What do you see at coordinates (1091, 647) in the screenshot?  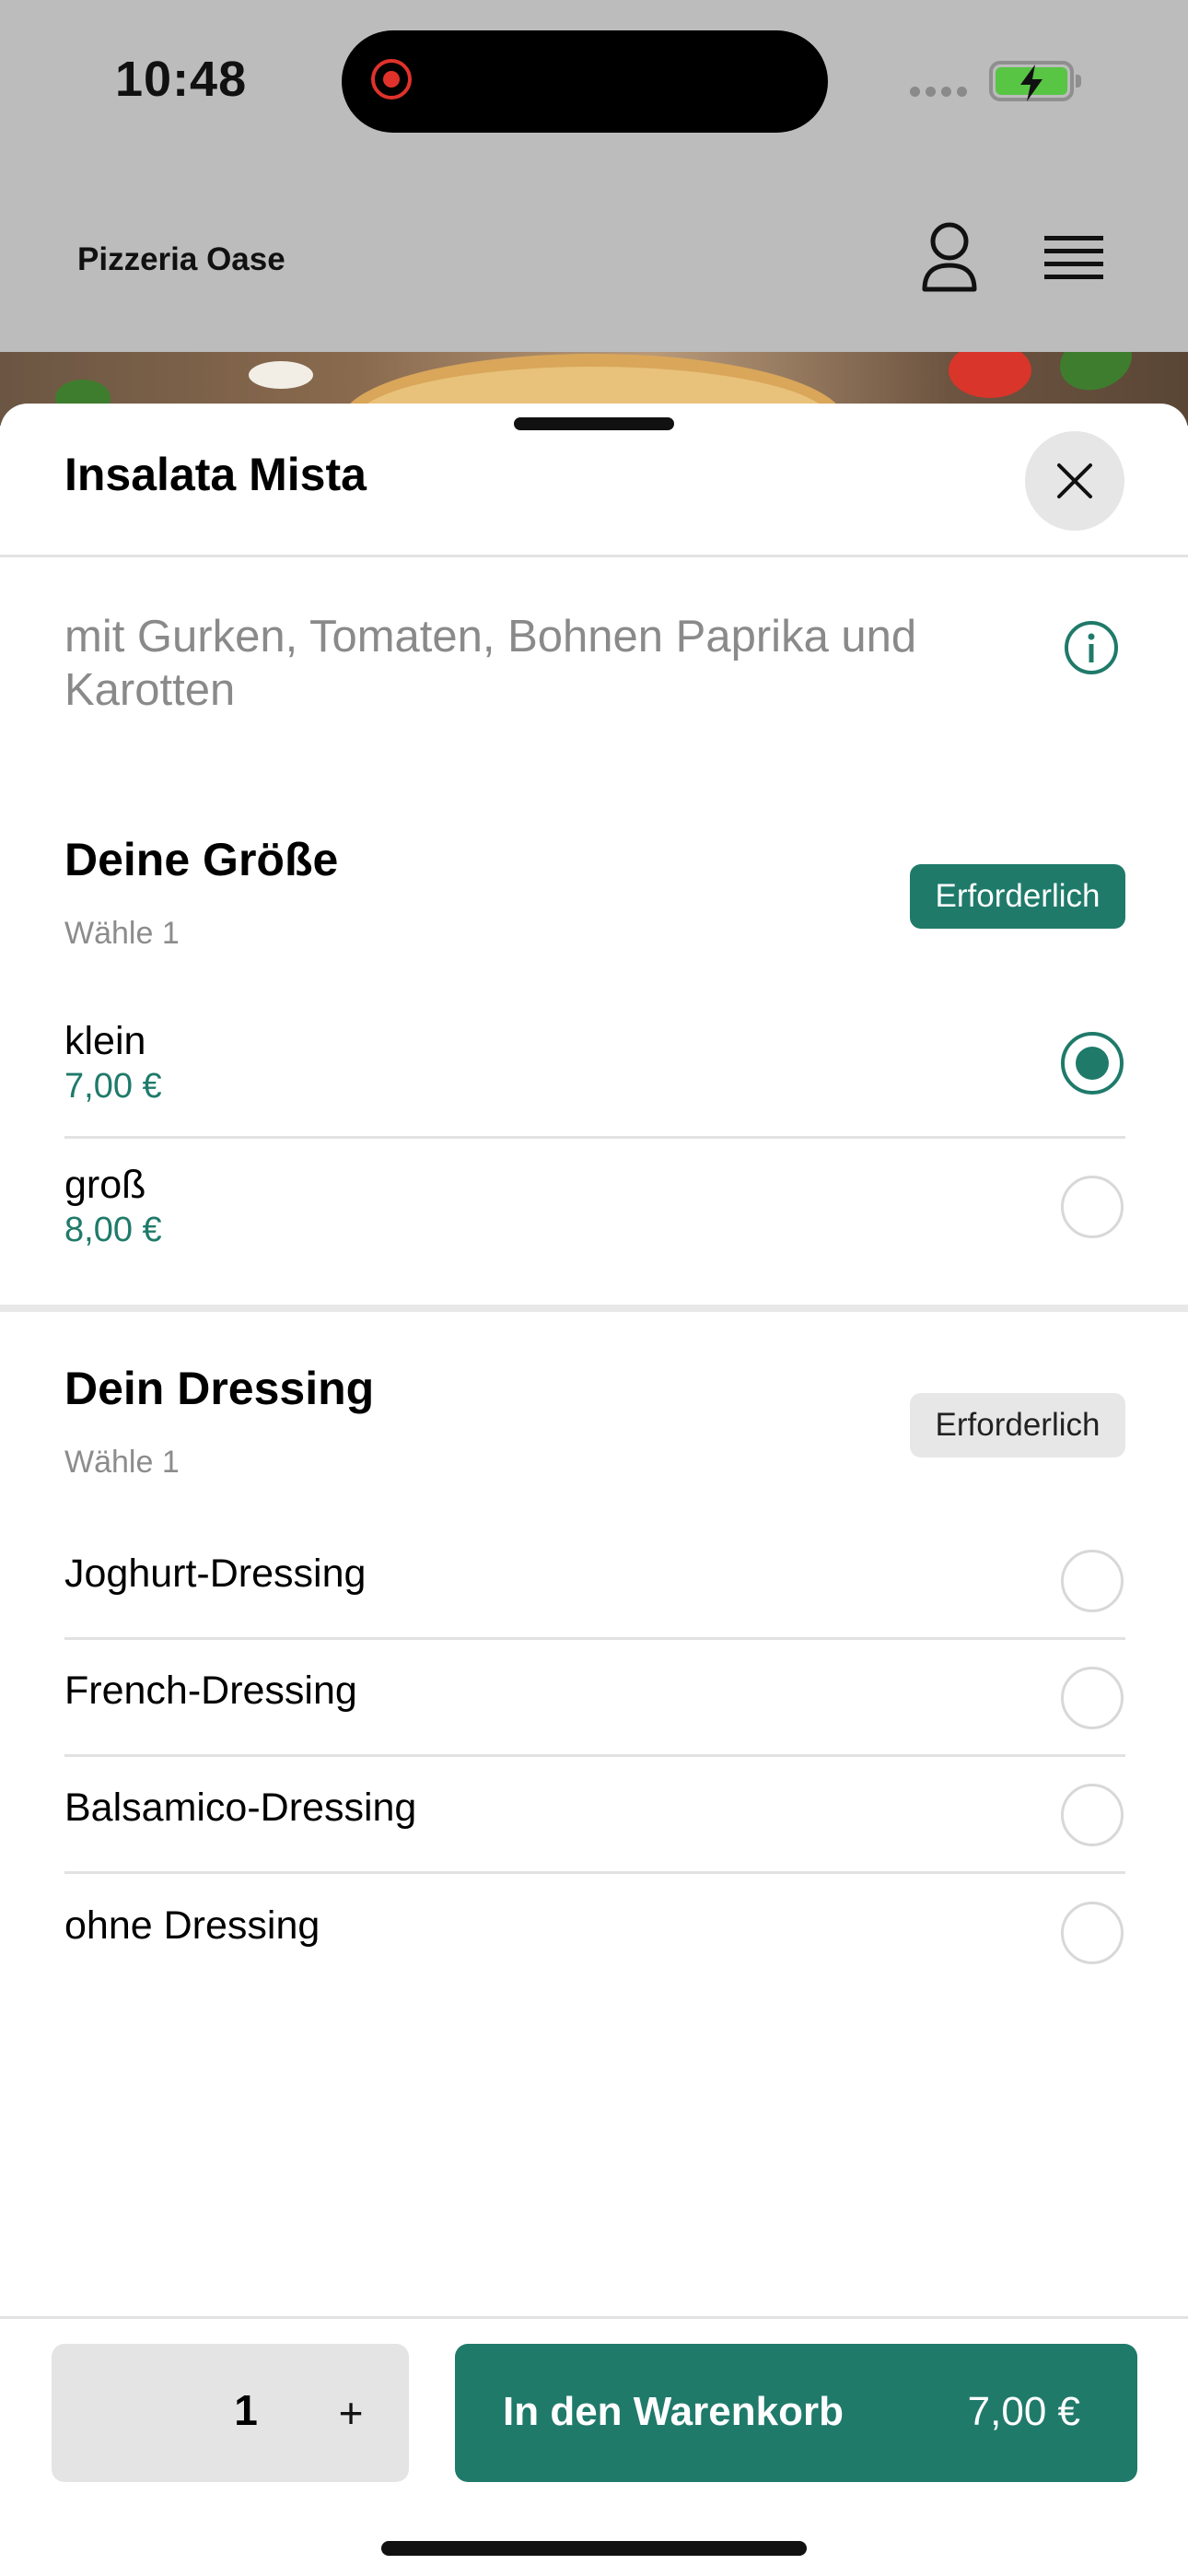 I see `info-icon` at bounding box center [1091, 647].